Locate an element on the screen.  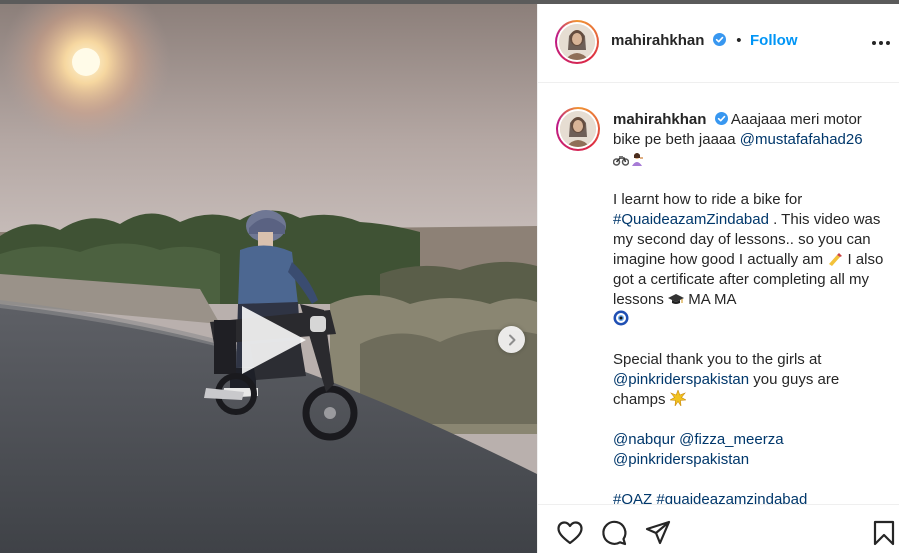
graduation-cap-emoji-icon is located at coordinates (676, 299).